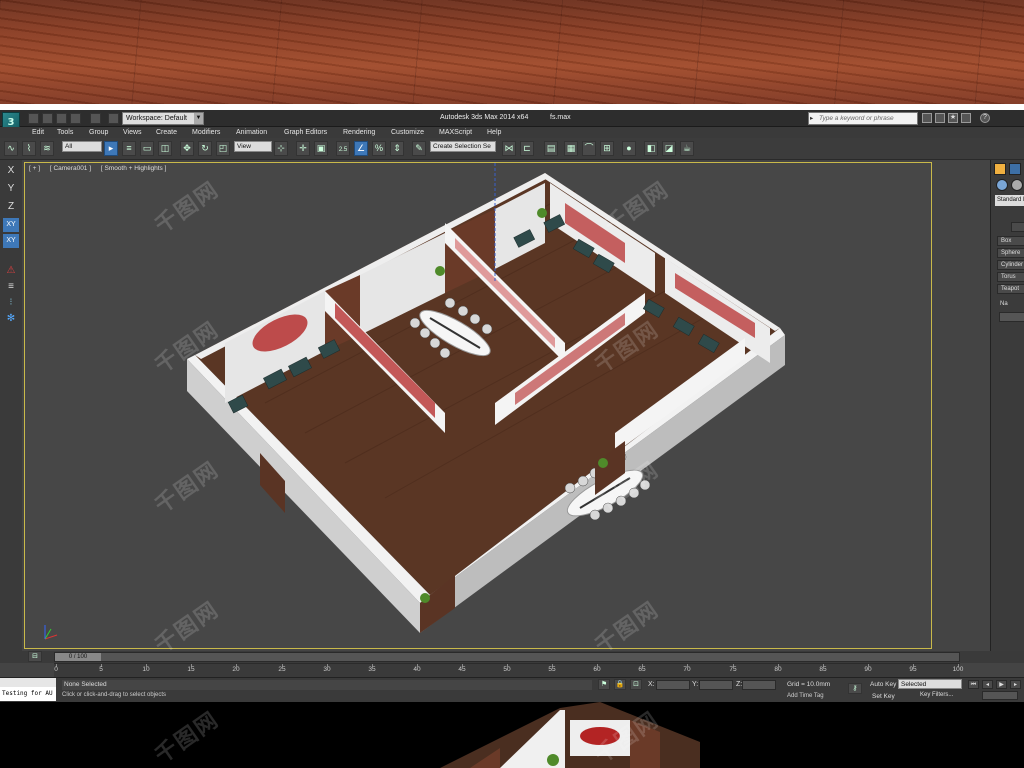 This screenshot has height=768, width=1024. I want to click on help-button: ?, so click(985, 118).